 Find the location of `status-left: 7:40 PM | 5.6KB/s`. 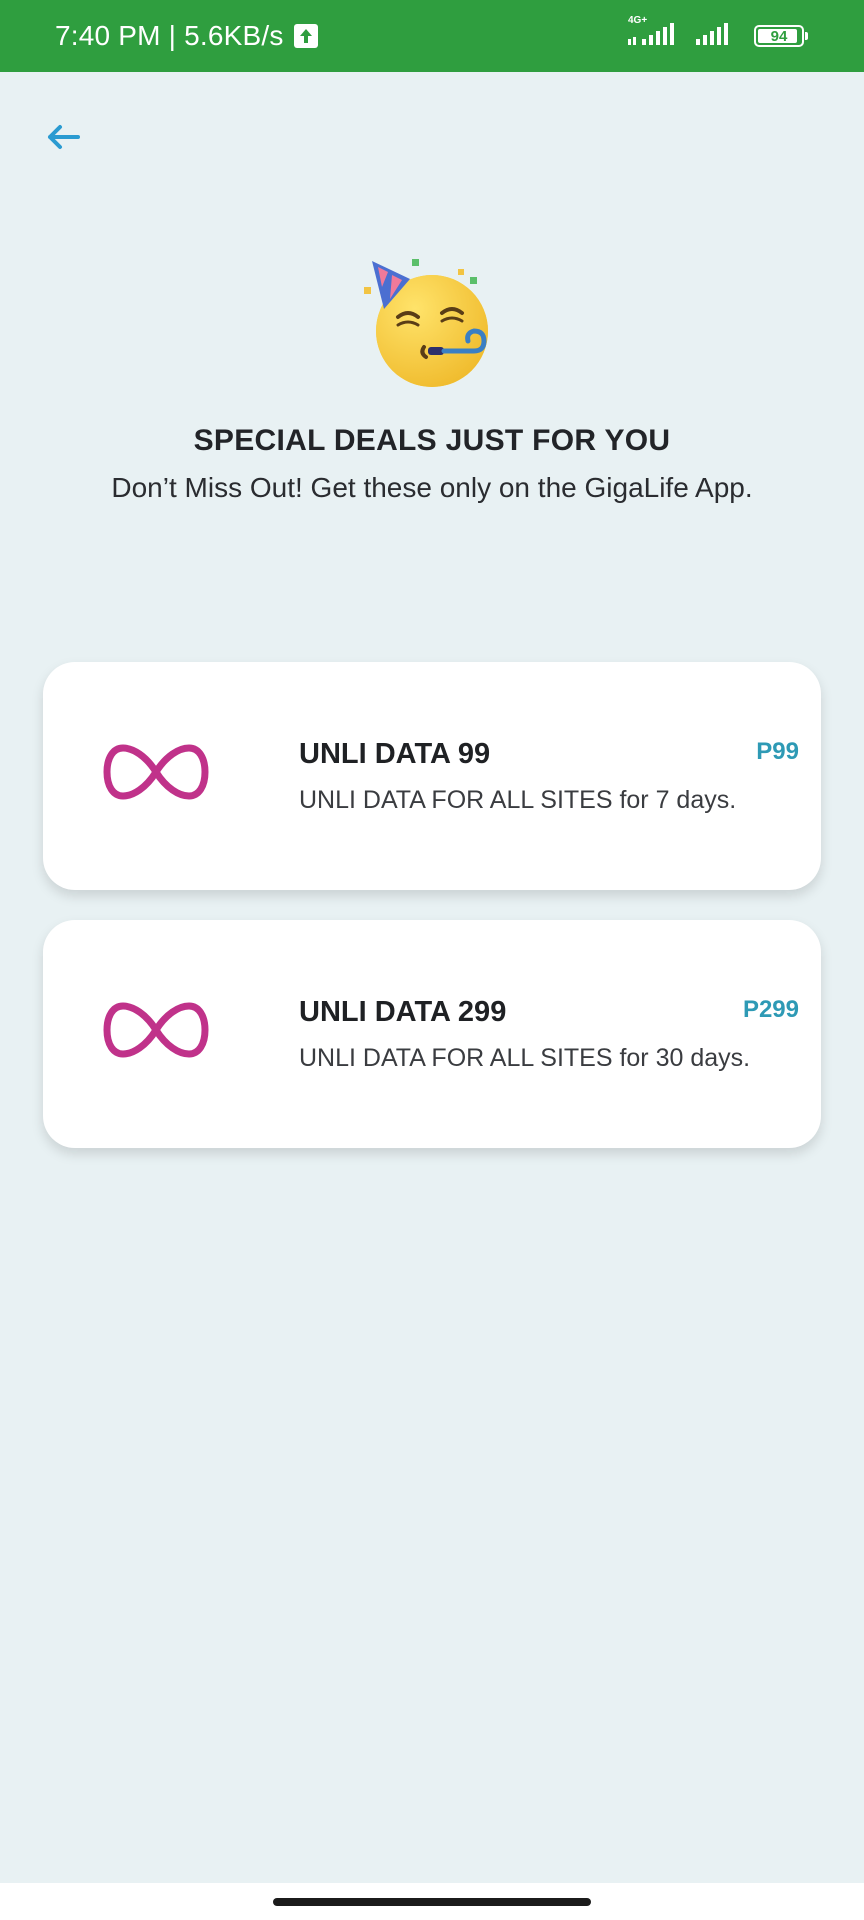

status-left: 7:40 PM | 5.6KB/s is located at coordinates (186, 36).